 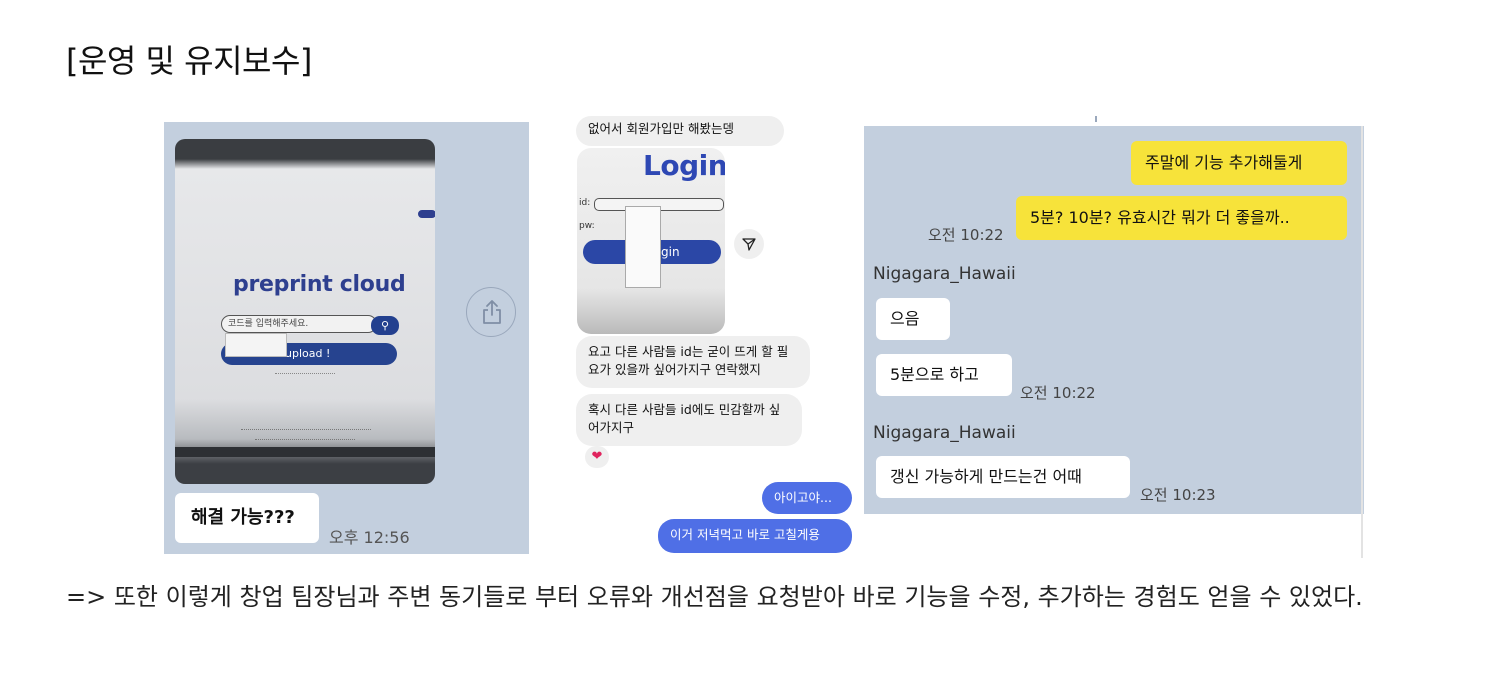 What do you see at coordinates (913, 319) in the screenshot?
I see `received-message-1: 으음` at bounding box center [913, 319].